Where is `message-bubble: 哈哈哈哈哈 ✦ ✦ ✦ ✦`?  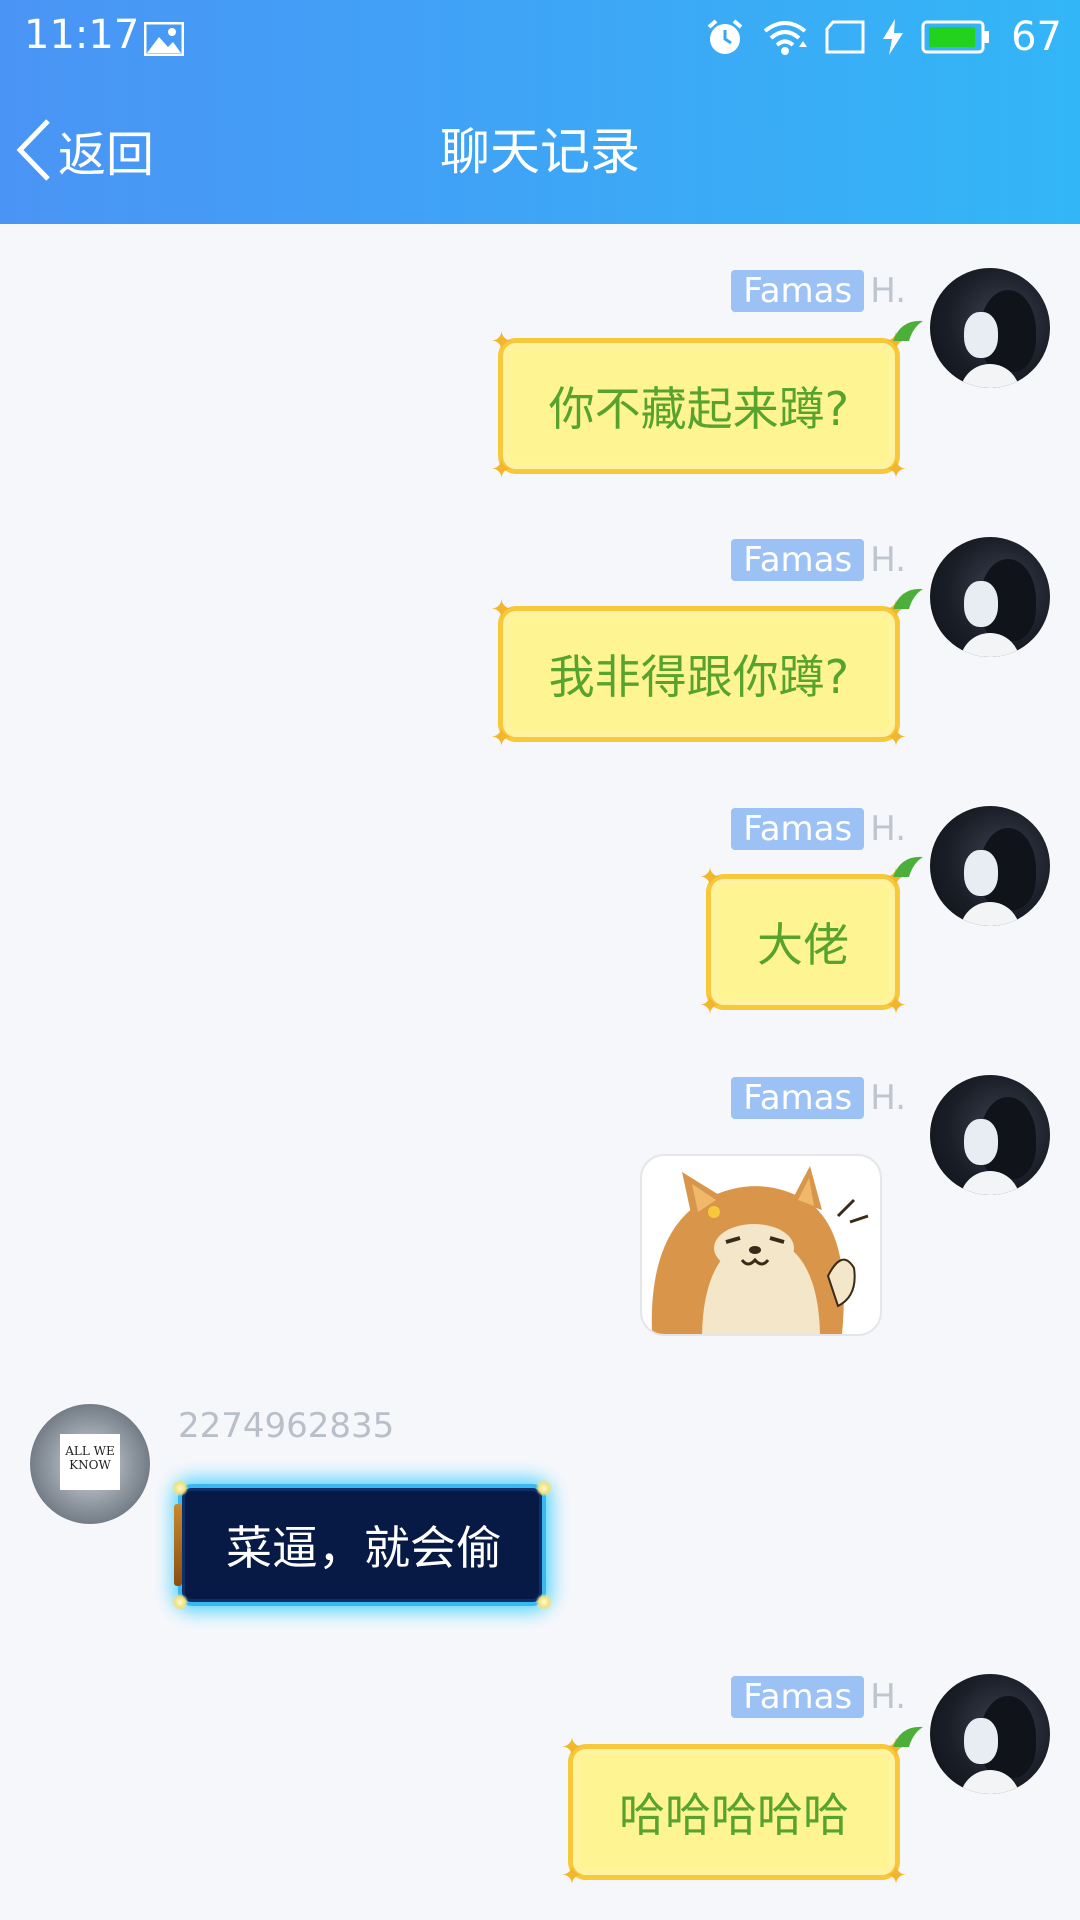 message-bubble: 哈哈哈哈哈 ✦ ✦ ✦ ✦ is located at coordinates (742, 1807).